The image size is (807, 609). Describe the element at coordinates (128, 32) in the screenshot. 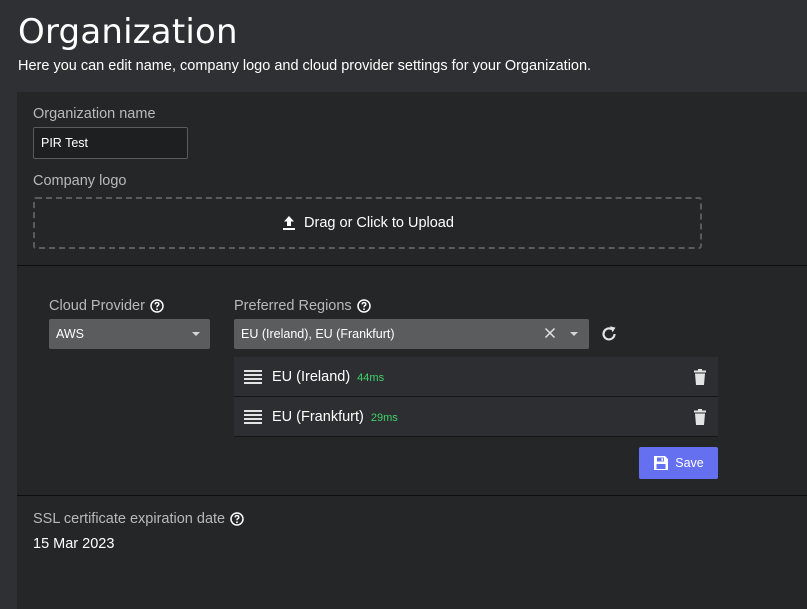

I see `page-title: Organization` at that location.